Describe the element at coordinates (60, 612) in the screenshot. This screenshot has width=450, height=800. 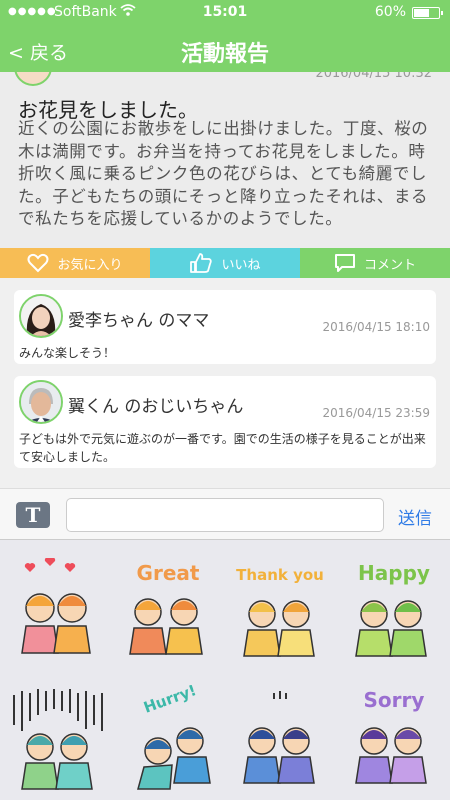
I see `sticker-hearts` at that location.